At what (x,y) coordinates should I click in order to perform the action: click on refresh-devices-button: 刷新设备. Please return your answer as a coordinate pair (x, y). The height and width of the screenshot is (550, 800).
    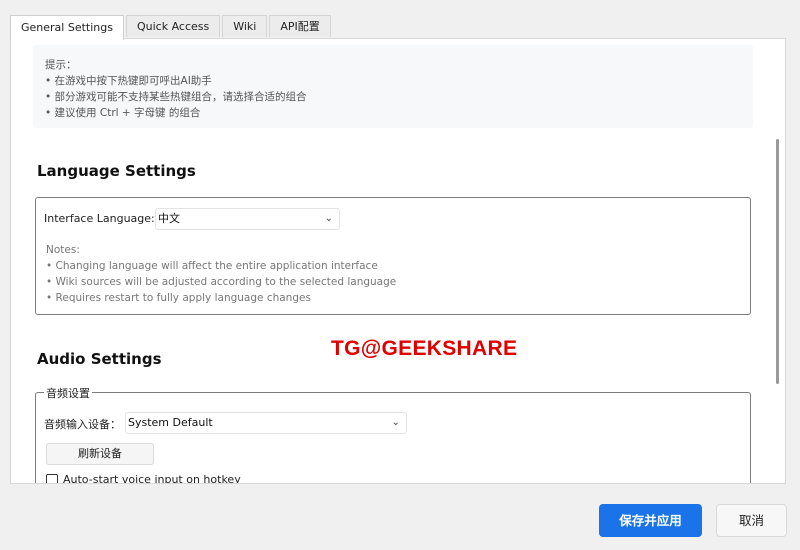
    Looking at the image, I should click on (100, 454).